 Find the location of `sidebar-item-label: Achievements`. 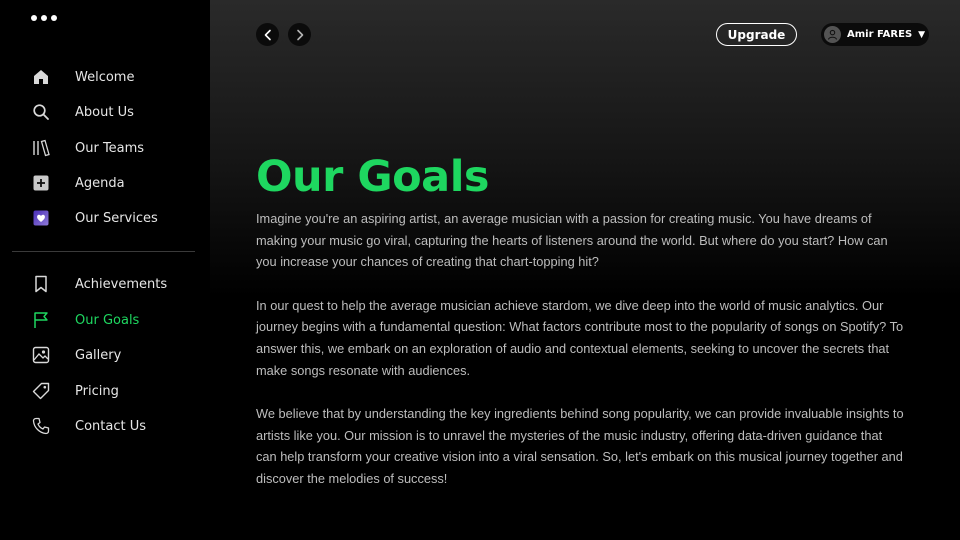

sidebar-item-label: Achievements is located at coordinates (121, 284).